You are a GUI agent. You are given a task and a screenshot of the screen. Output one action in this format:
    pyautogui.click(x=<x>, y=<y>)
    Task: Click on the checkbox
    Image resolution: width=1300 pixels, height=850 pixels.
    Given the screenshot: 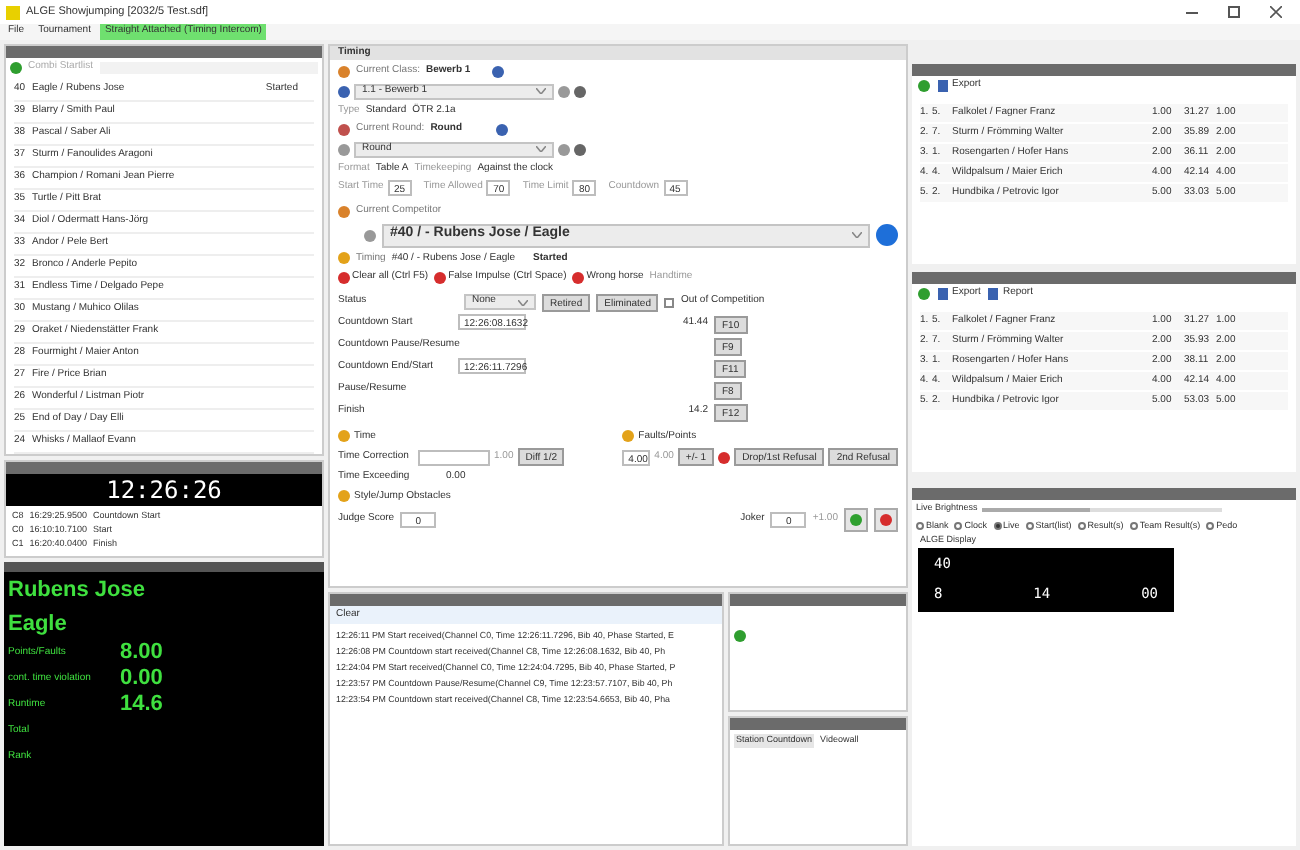 What is the action you would take?
    pyautogui.click(x=669, y=302)
    